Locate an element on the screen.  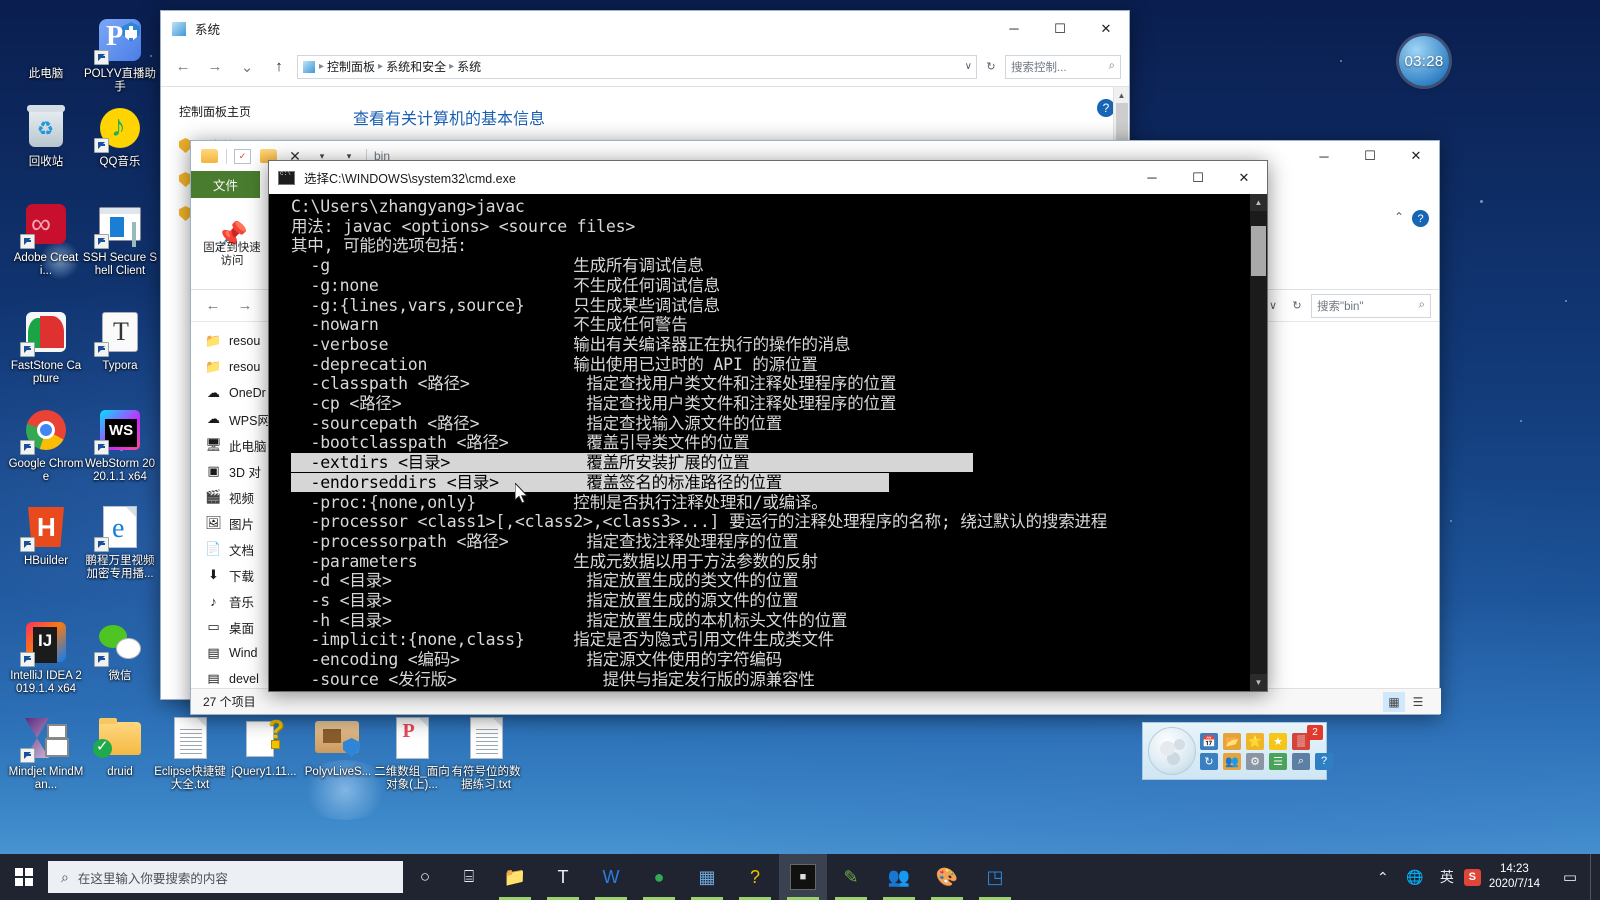
breadcrumb-item-1: 系统和安全 is located at coordinates (416, 66).